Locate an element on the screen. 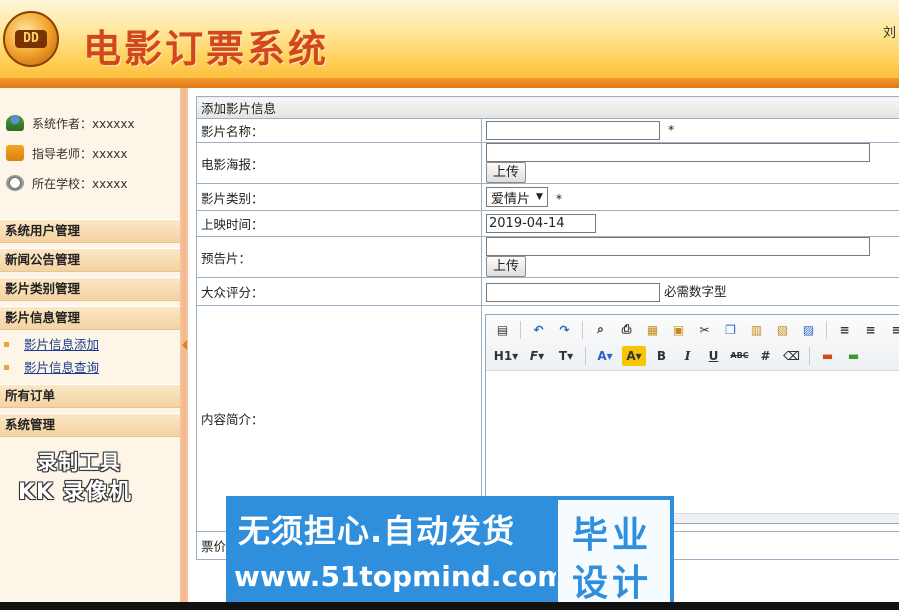  submenu-query-movie: 影片信息查询 is located at coordinates (90, 368).